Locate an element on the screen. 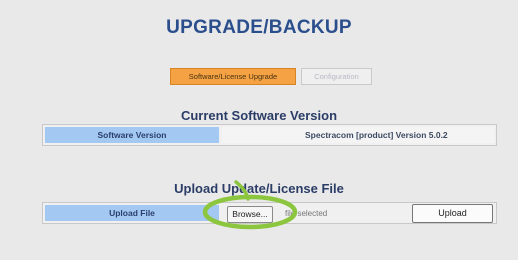 This screenshot has height=260, width=518. software-version-value: Spectracom [product] Version 5.0.2 is located at coordinates (376, 135).